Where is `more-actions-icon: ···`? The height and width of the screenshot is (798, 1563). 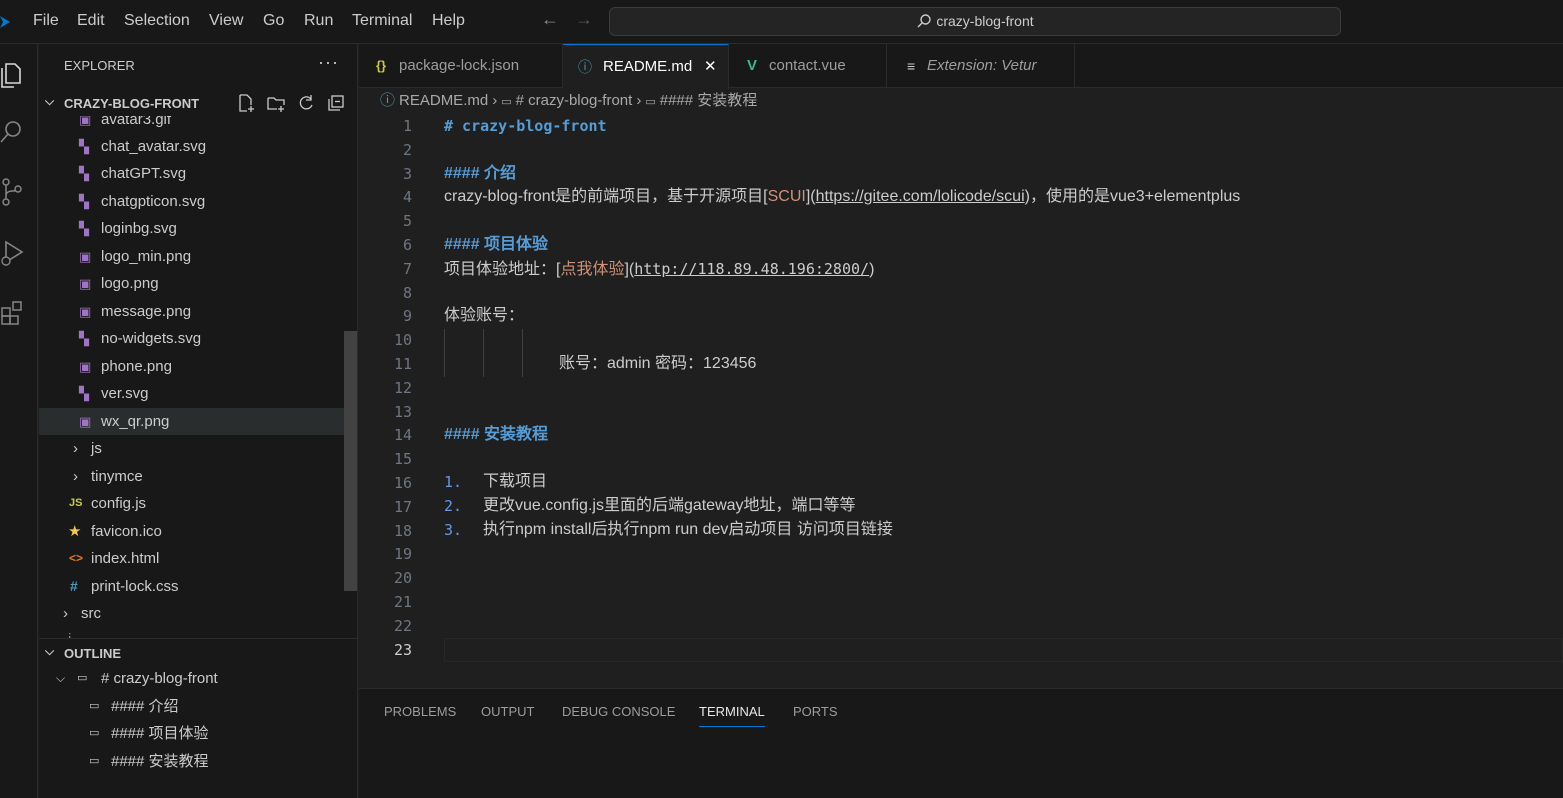
more-actions-icon: ··· is located at coordinates (328, 62).